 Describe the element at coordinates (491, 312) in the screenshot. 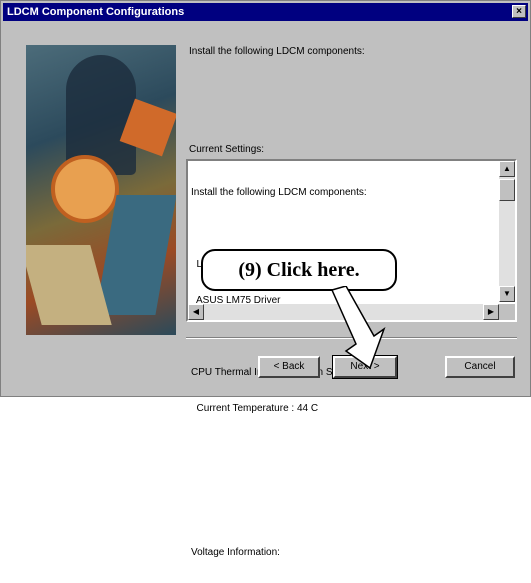

I see `scroll-right-icon: ▶` at that location.